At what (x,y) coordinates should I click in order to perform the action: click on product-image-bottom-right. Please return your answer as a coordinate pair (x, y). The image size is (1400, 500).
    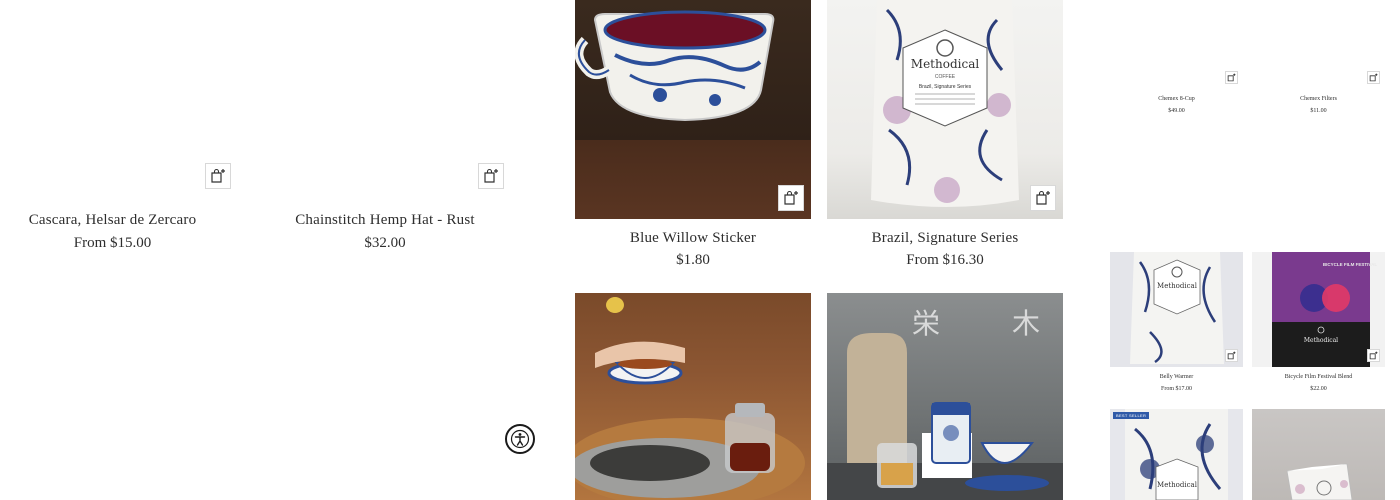
    Looking at the image, I should click on (1318, 454).